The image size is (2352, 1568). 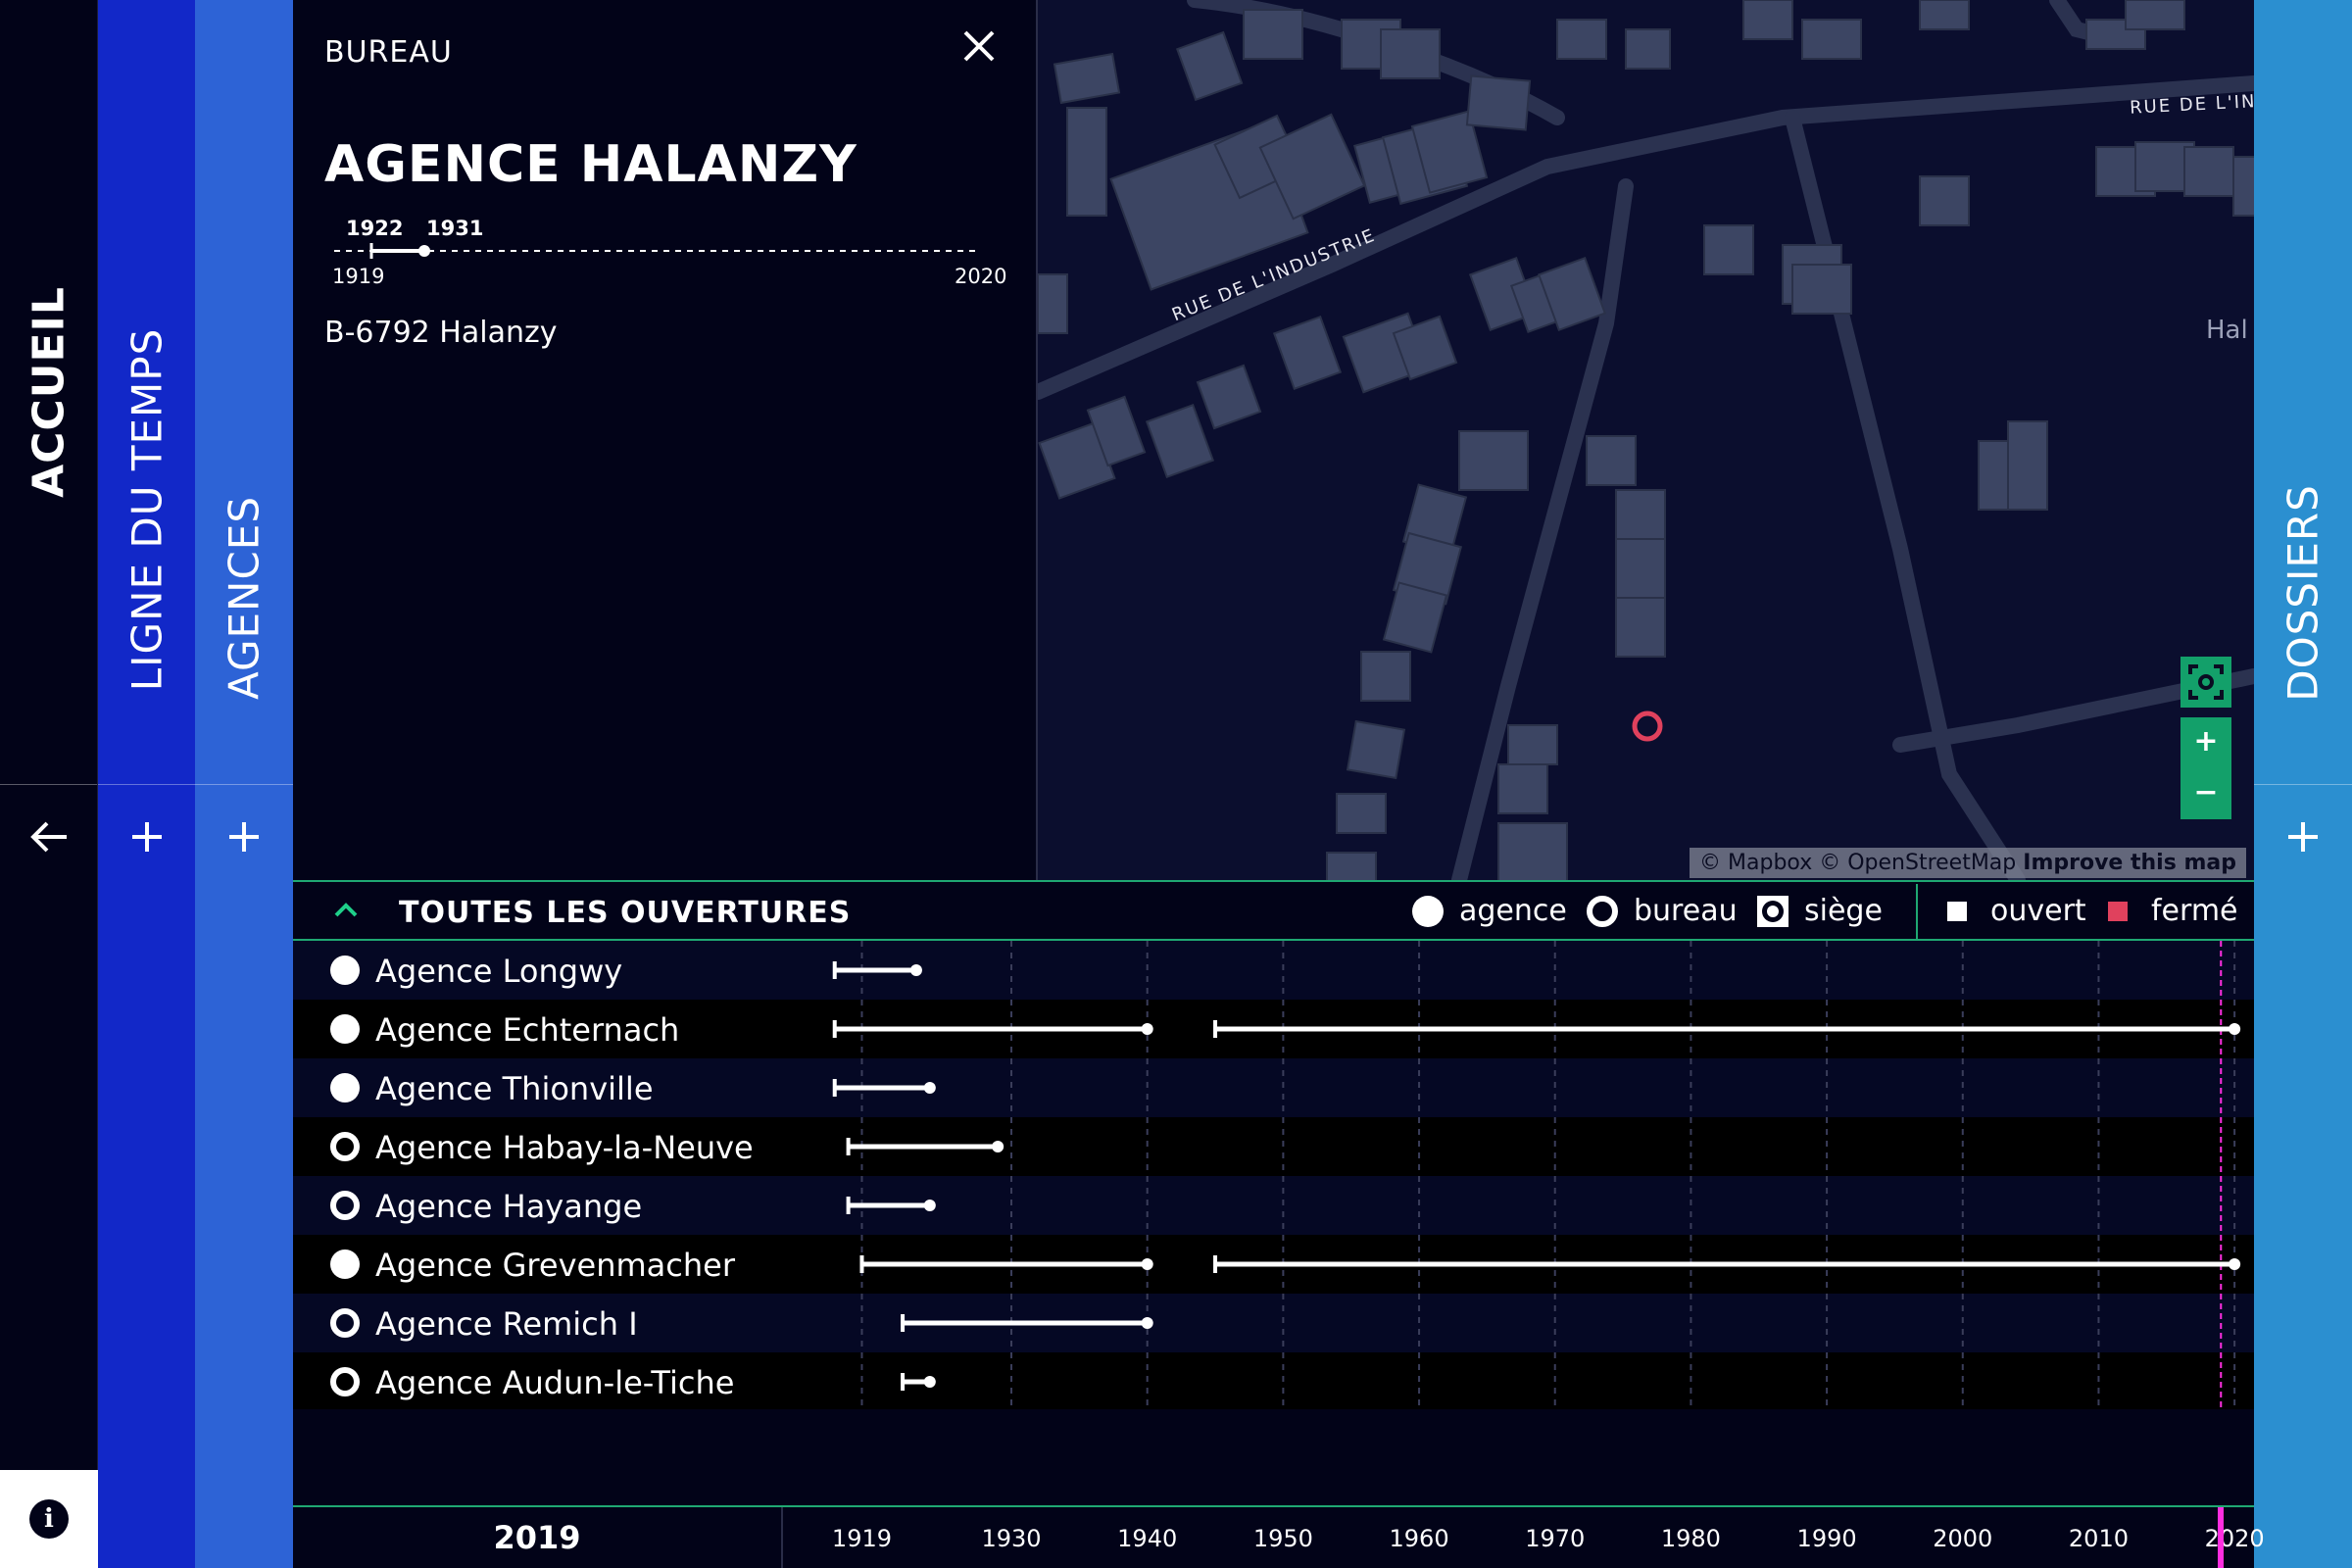 I want to click on legend-bureau-label: bureau, so click(x=1686, y=911).